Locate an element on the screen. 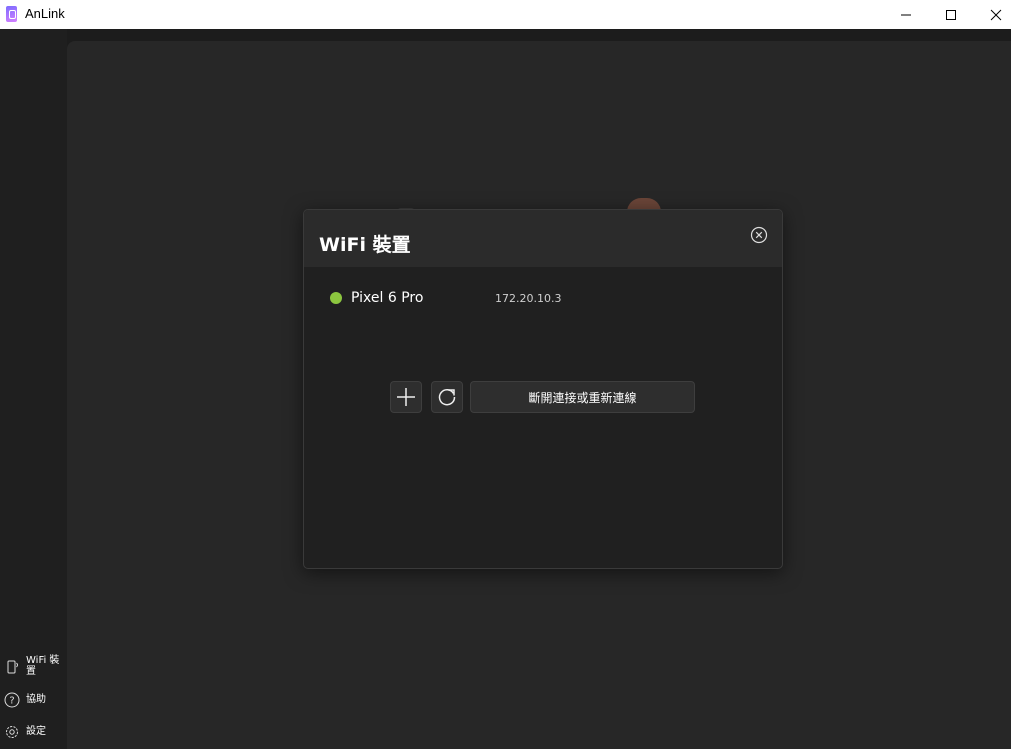 This screenshot has height=749, width=1011. refresh-icon is located at coordinates (447, 397).